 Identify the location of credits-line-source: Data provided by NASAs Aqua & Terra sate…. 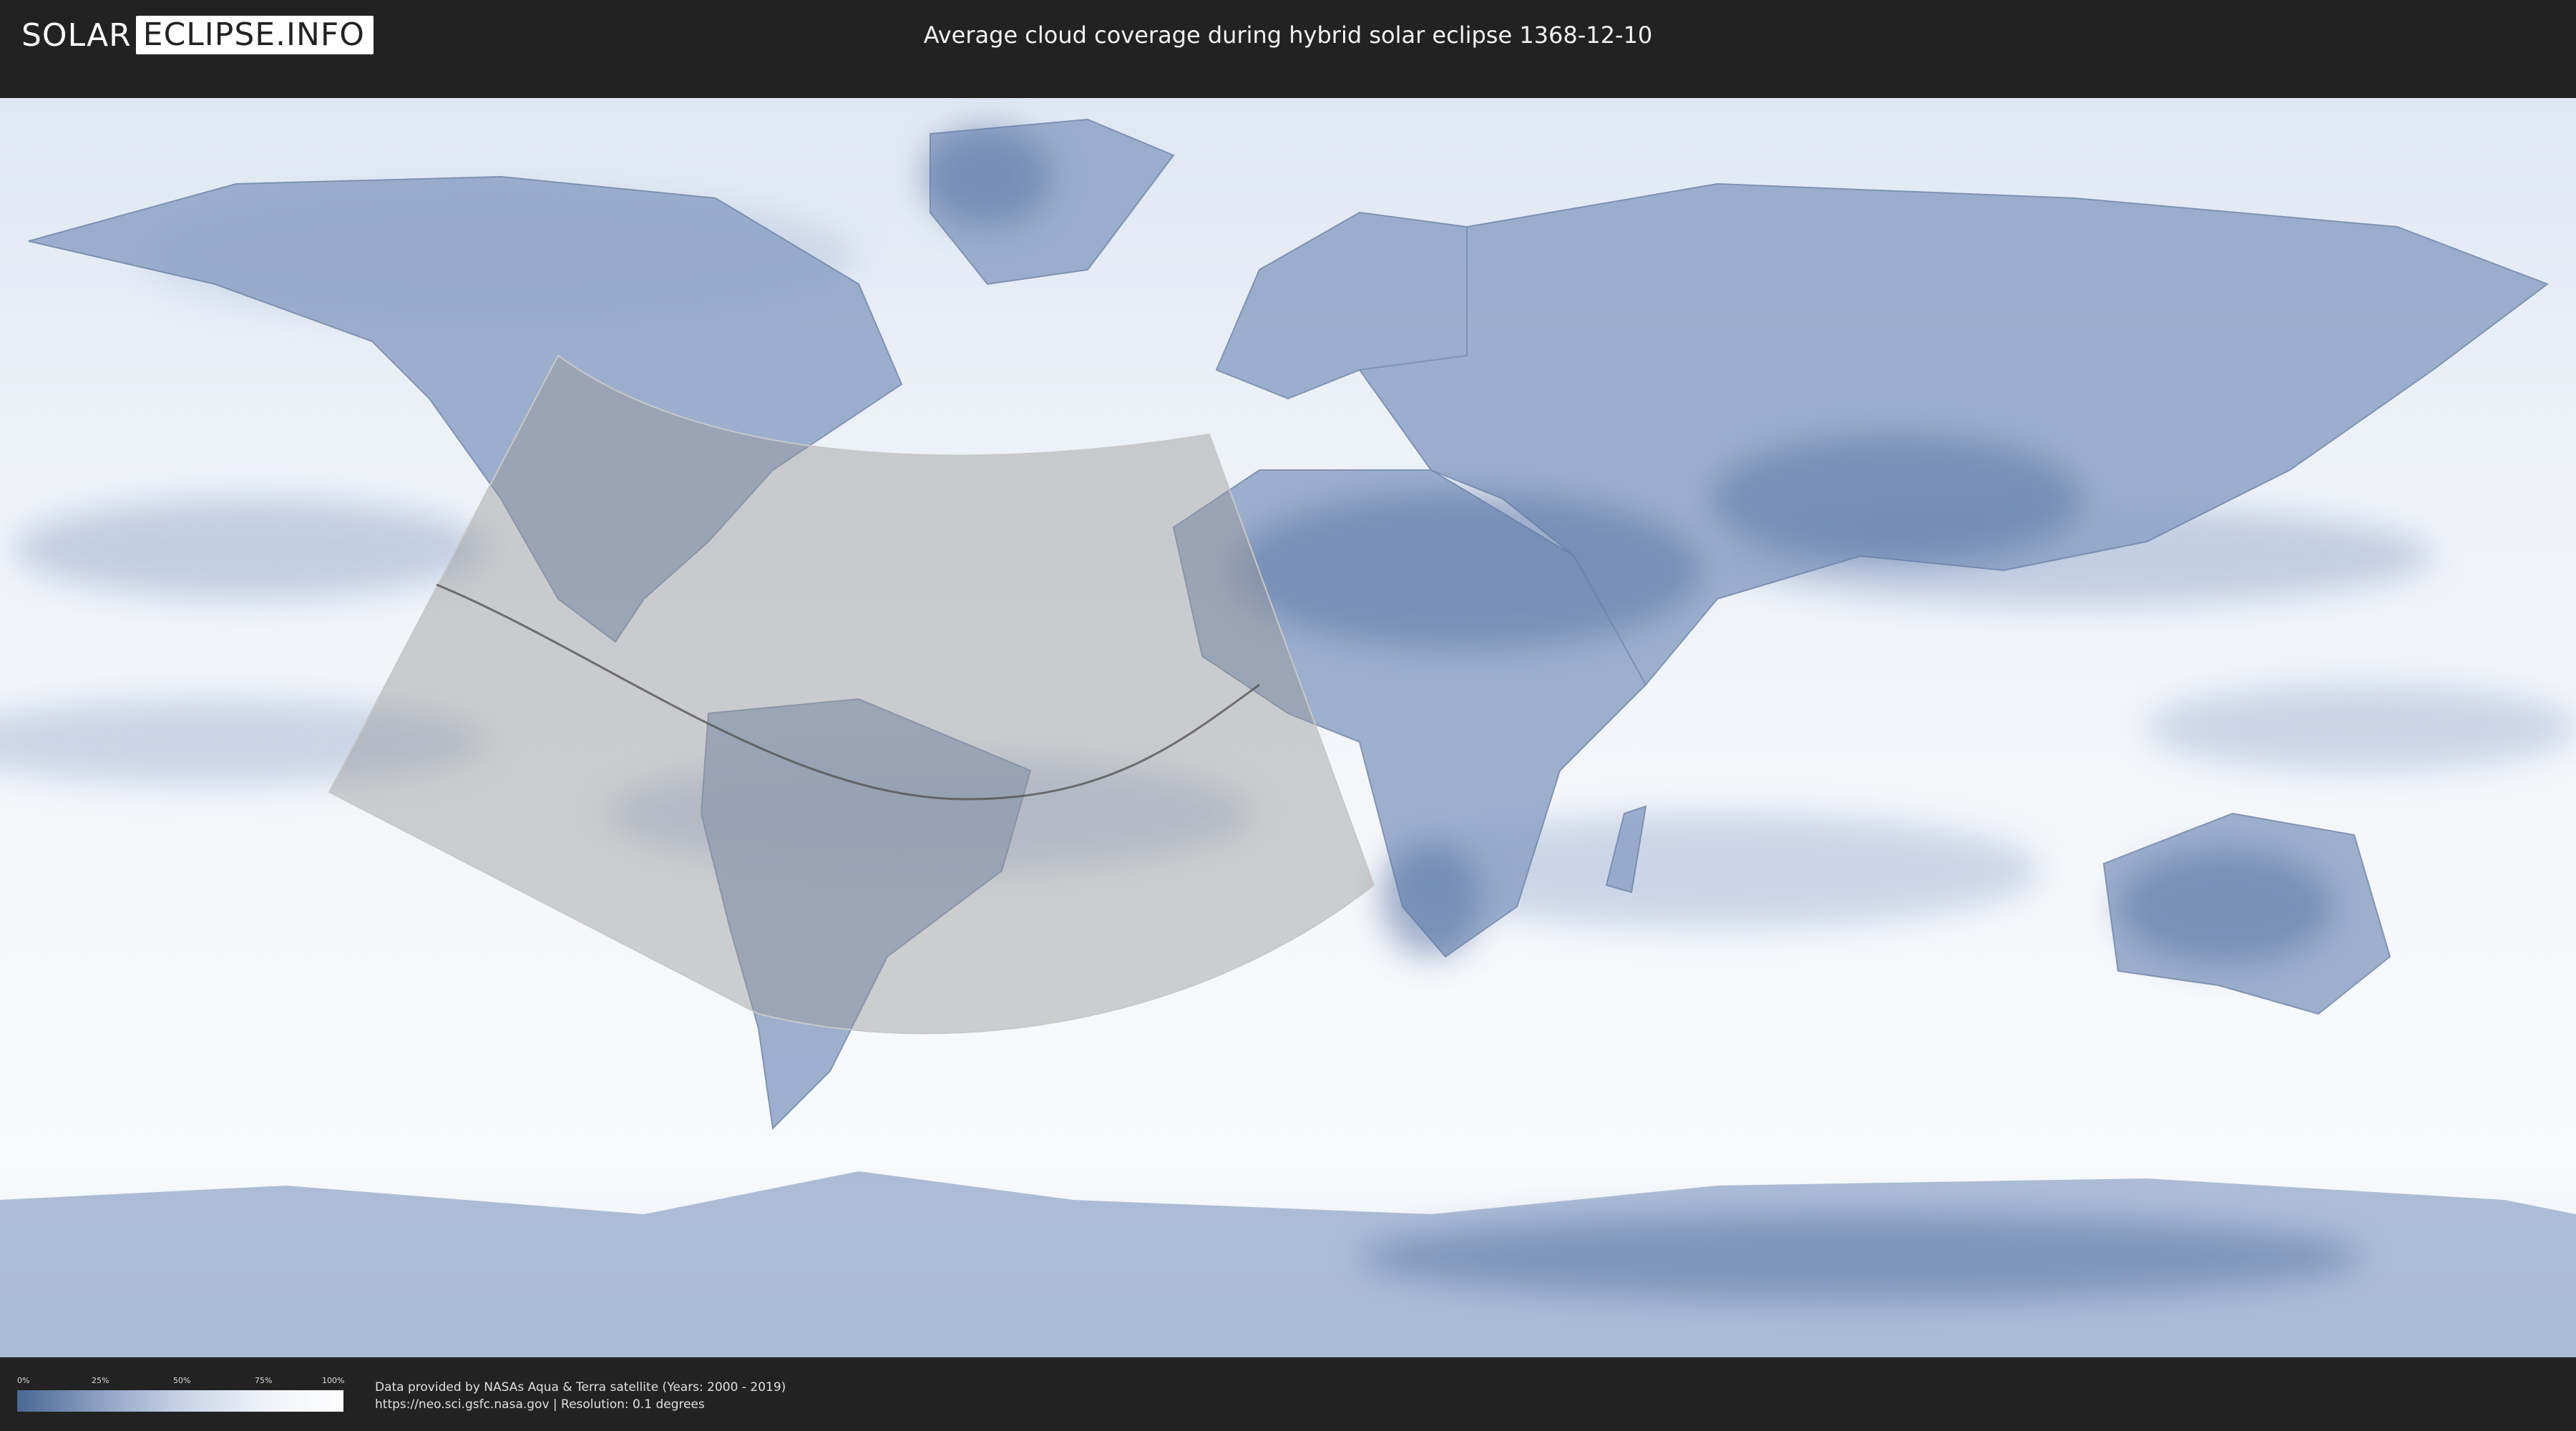
(580, 1387).